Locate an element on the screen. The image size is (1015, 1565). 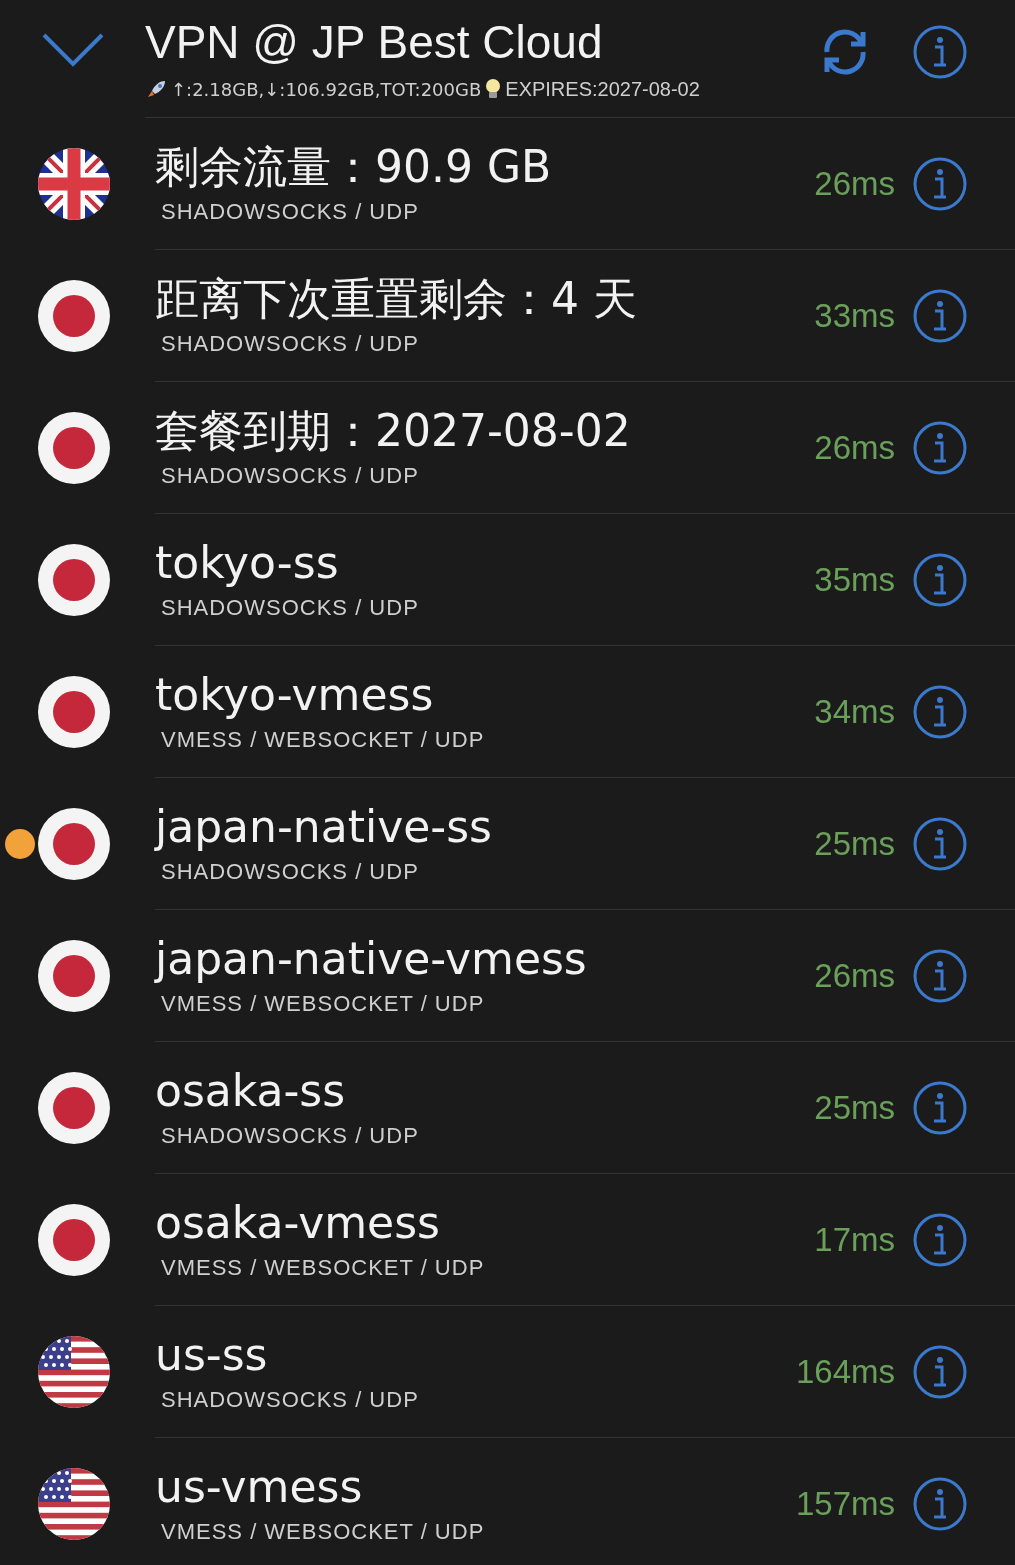
server-name: tokyo-vmess is located at coordinates (295, 695).